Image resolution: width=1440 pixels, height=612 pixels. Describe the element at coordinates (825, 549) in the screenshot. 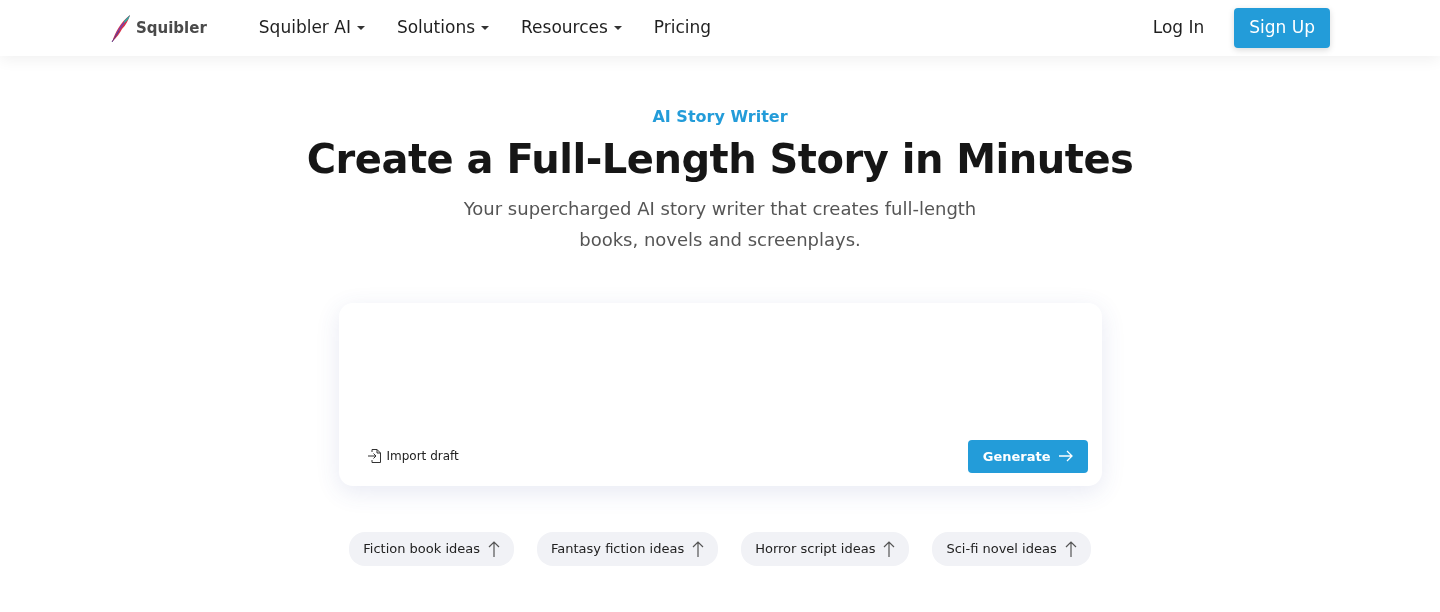

I see `suggestion-chip: Horror script ideas` at that location.